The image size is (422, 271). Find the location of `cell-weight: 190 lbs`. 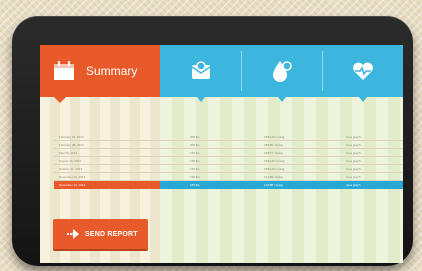

cell-weight: 190 lbs is located at coordinates (195, 177).